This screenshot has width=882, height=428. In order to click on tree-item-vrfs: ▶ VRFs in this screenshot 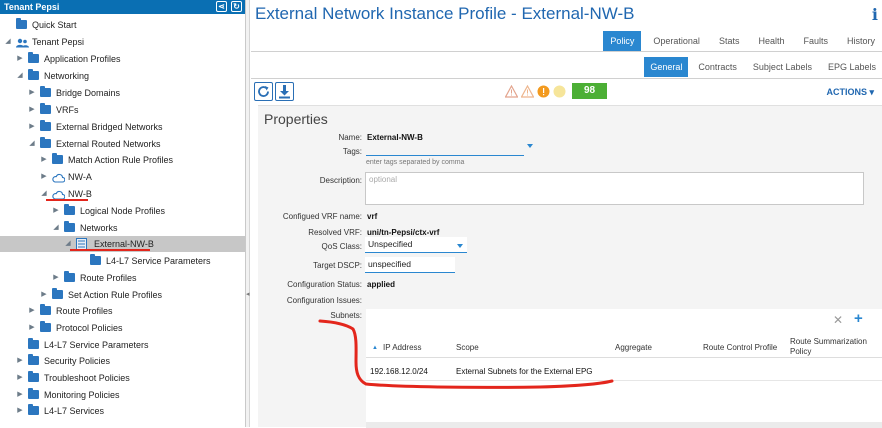, I will do `click(122, 110)`.